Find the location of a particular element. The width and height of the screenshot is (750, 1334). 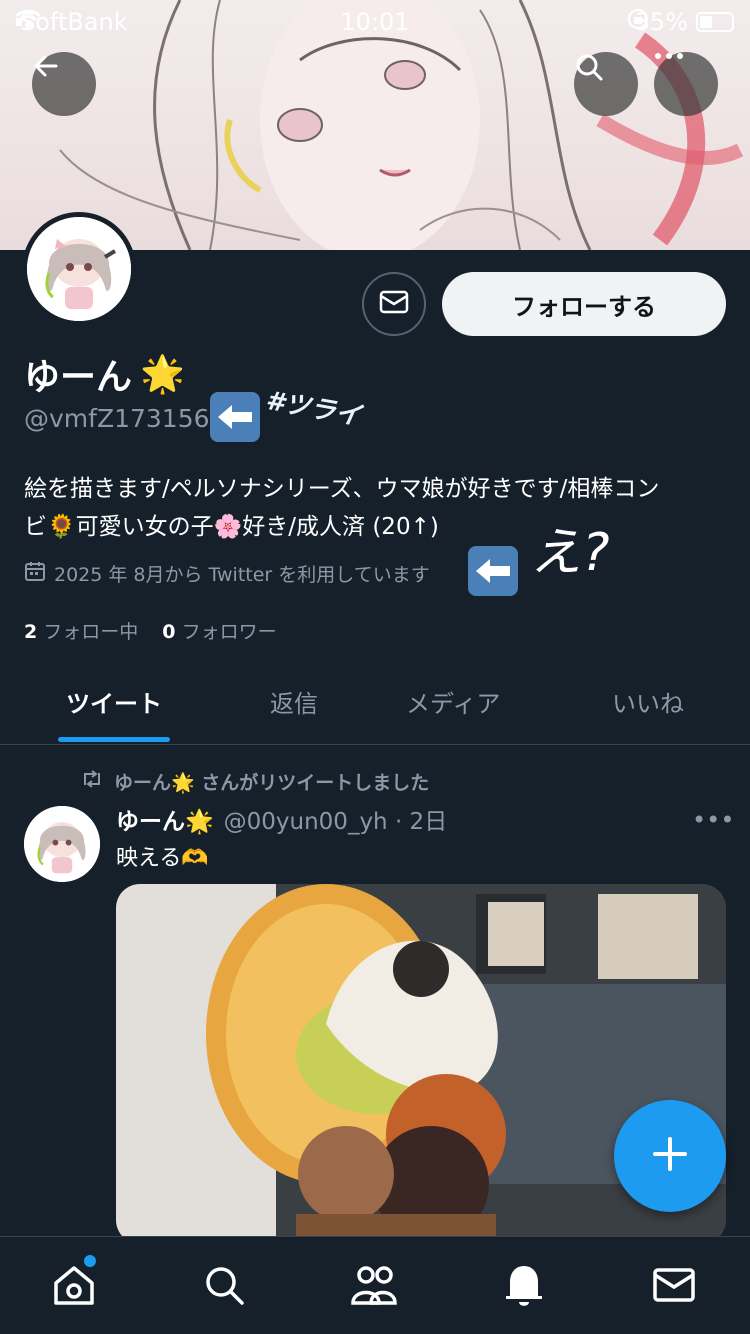

follow-counts: 2 フォロー中 0 フォロワー is located at coordinates (150, 630).